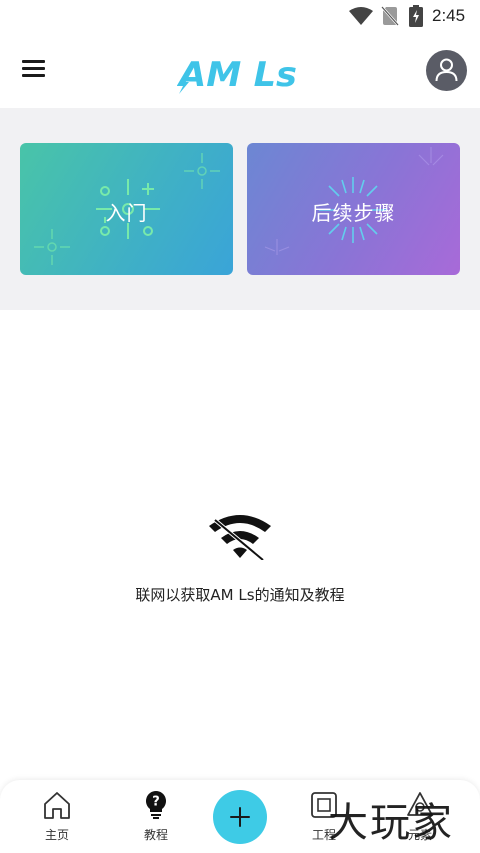 The height and width of the screenshot is (853, 480). I want to click on wifi-off-icon, so click(240, 537).